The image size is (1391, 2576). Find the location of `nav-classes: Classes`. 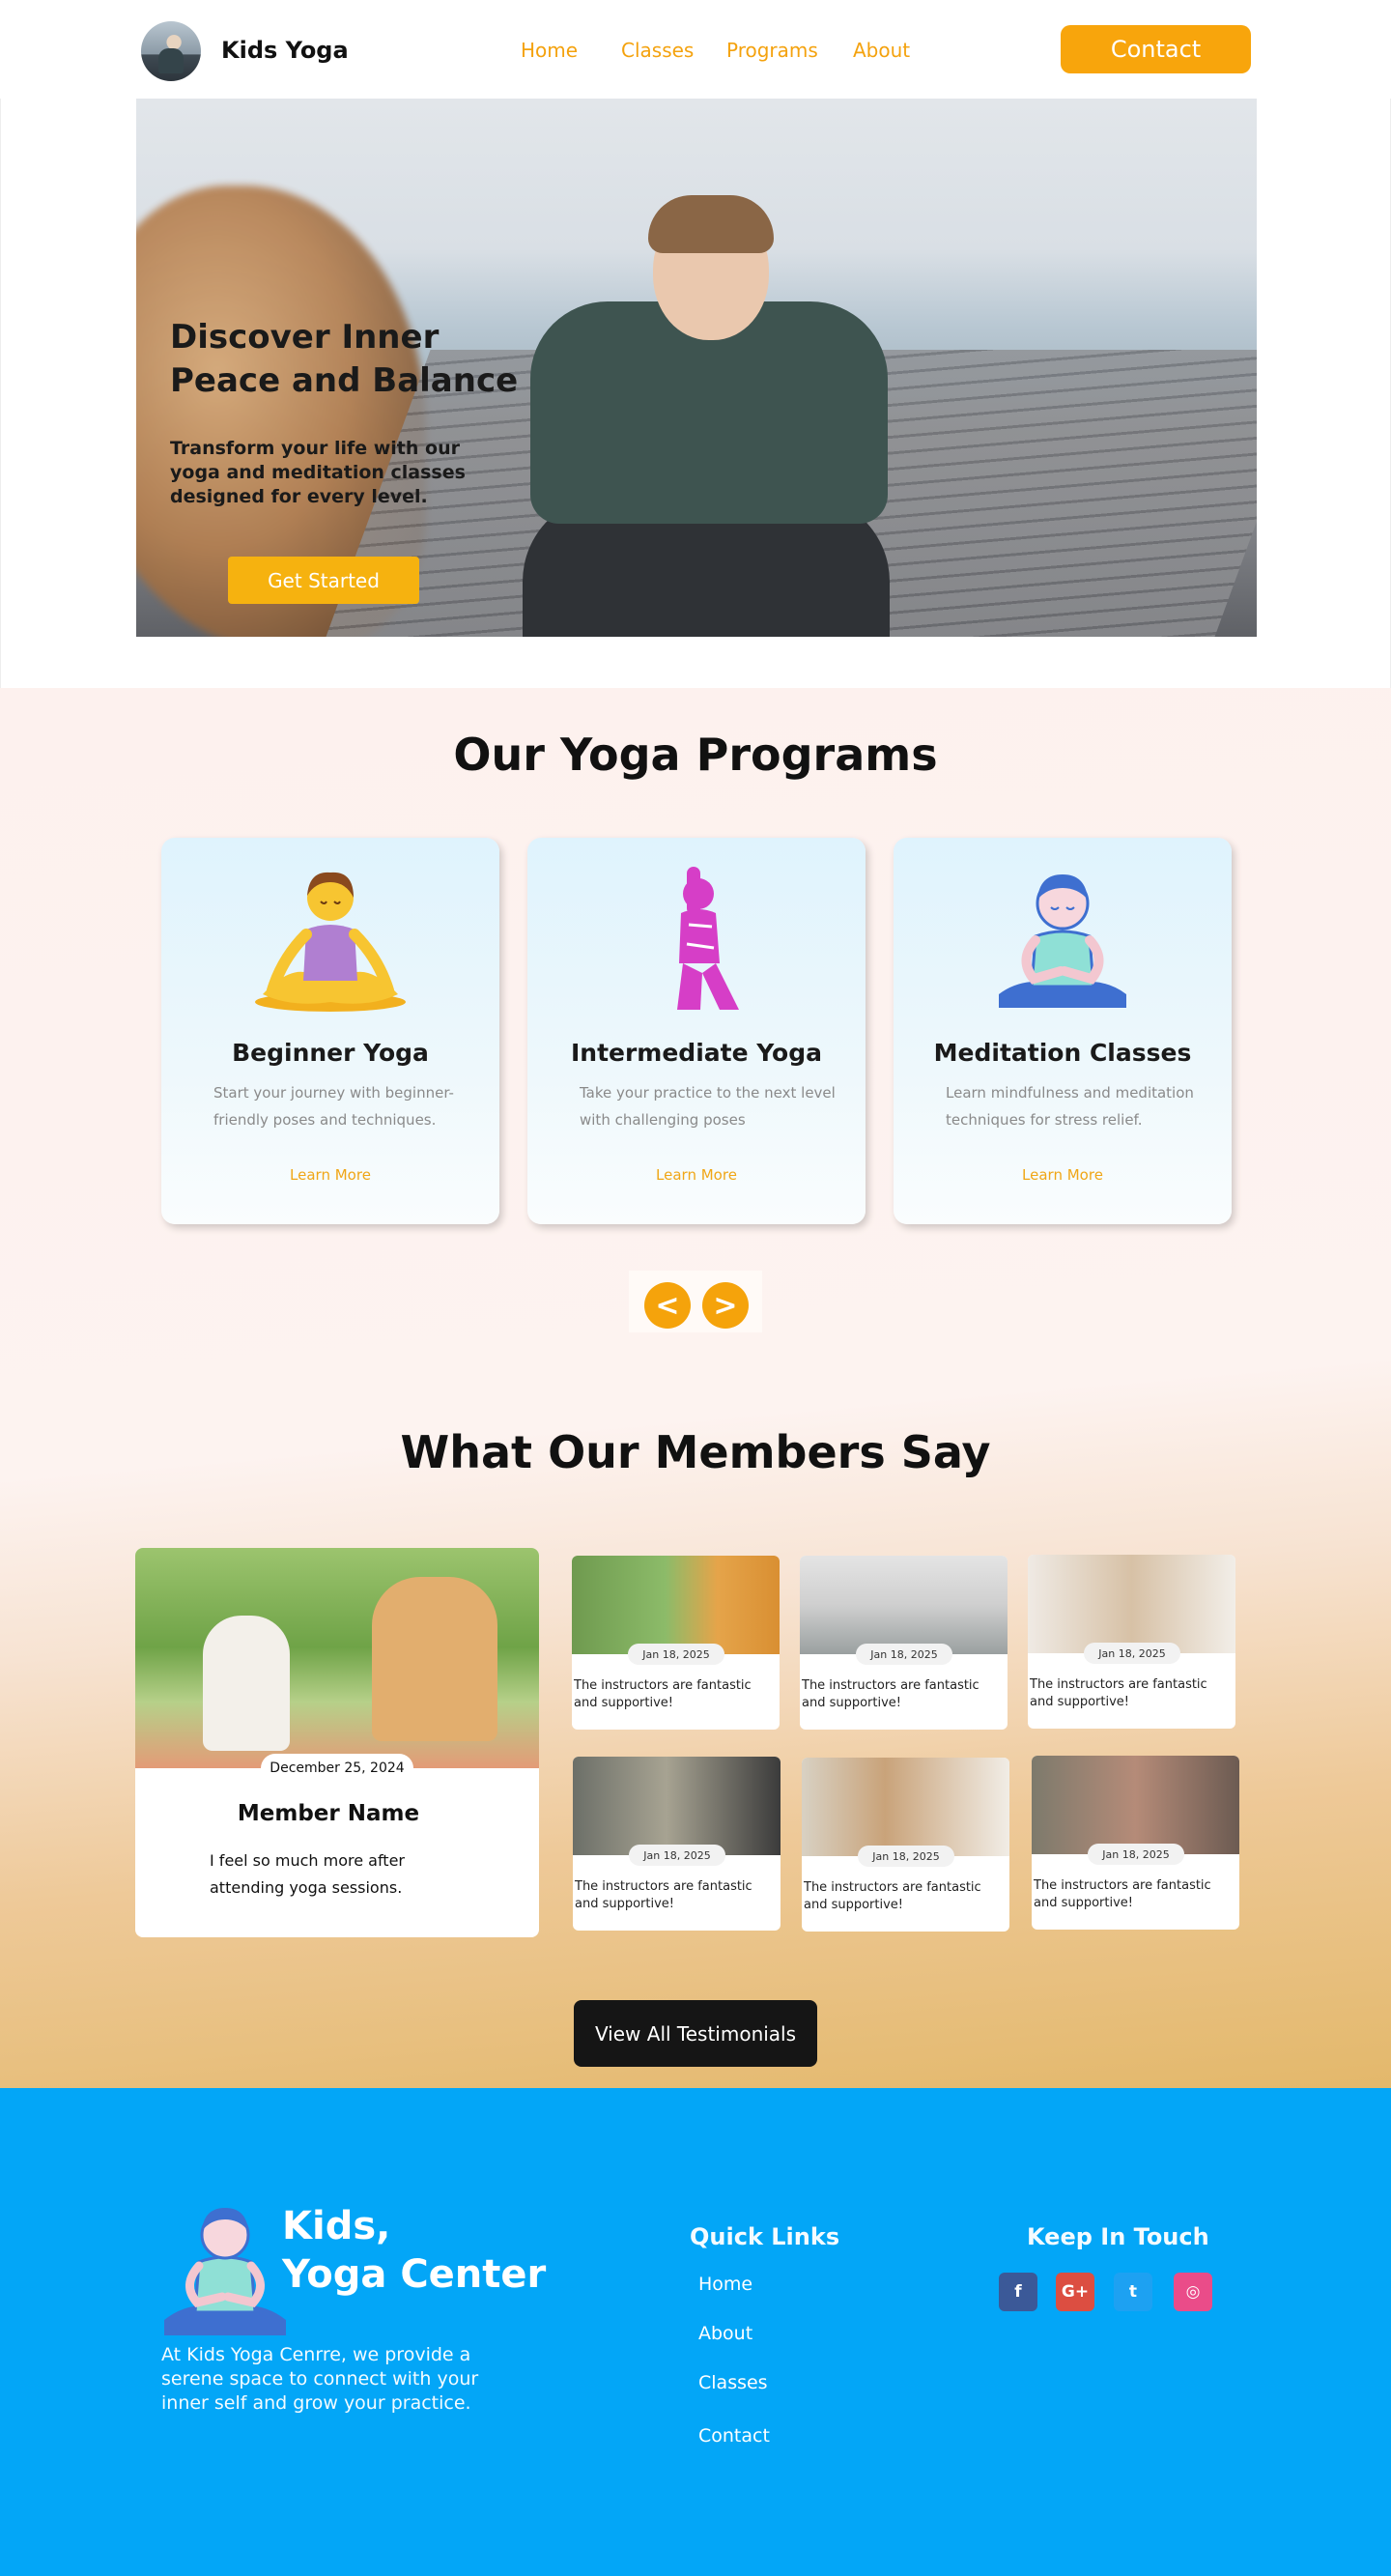

nav-classes: Classes is located at coordinates (658, 51).